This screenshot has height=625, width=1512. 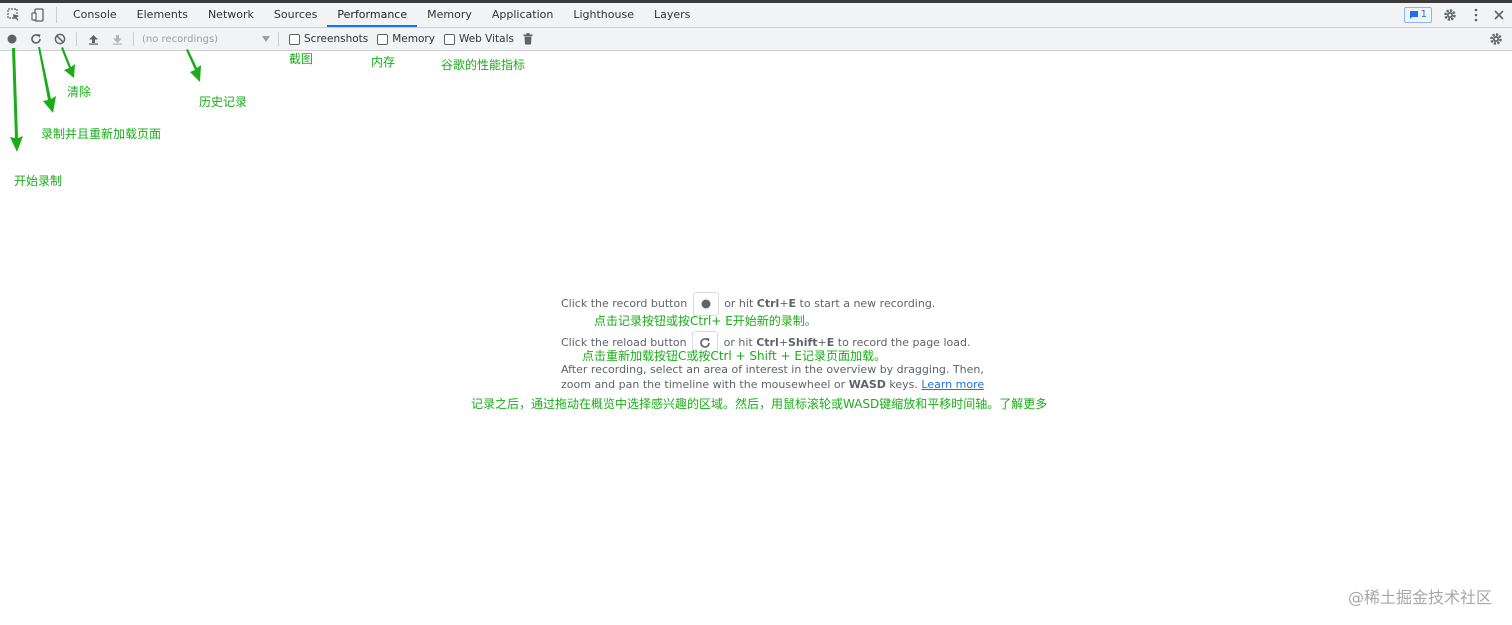 What do you see at coordinates (372, 15) in the screenshot?
I see `tab-performance: Performance` at bounding box center [372, 15].